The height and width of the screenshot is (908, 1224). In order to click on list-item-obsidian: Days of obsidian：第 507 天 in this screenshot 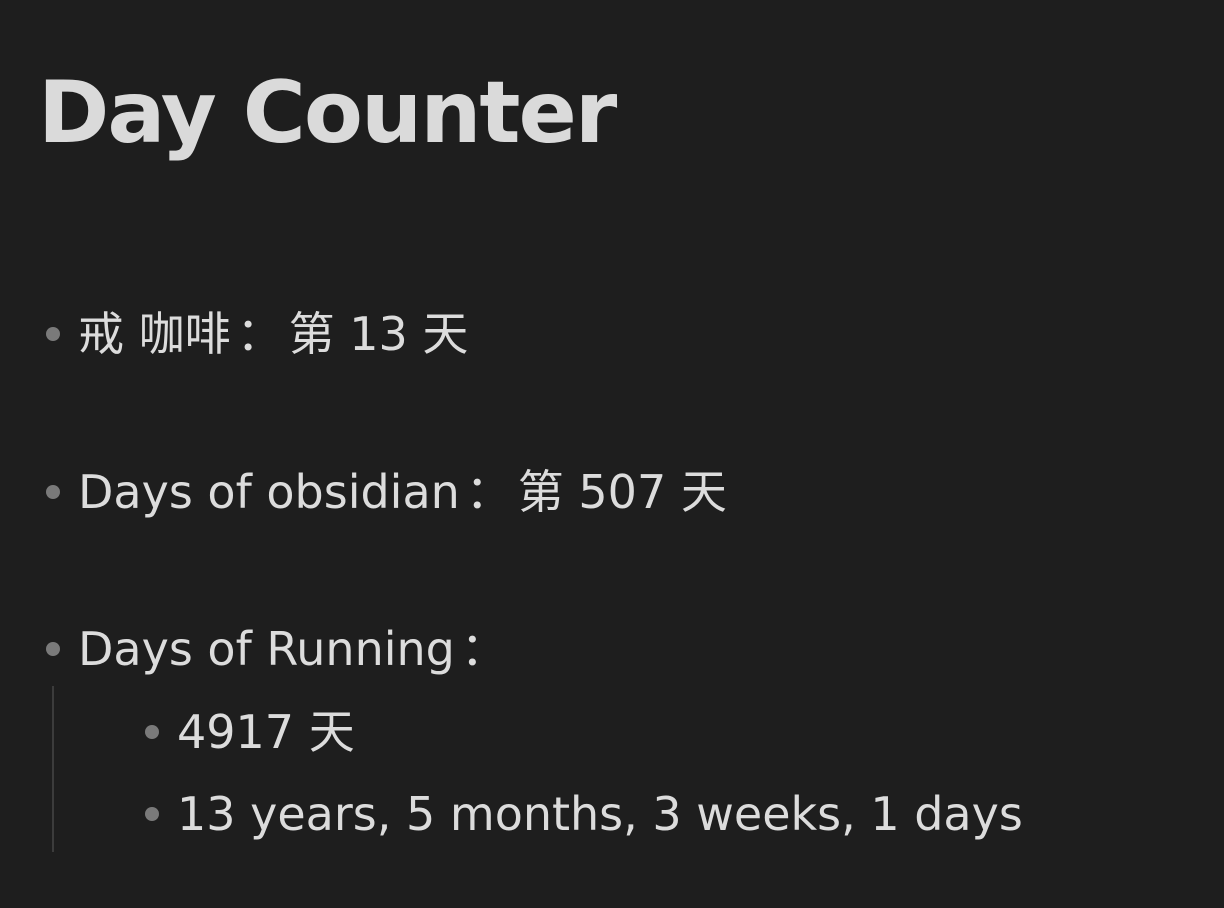, I will do `click(386, 492)`.